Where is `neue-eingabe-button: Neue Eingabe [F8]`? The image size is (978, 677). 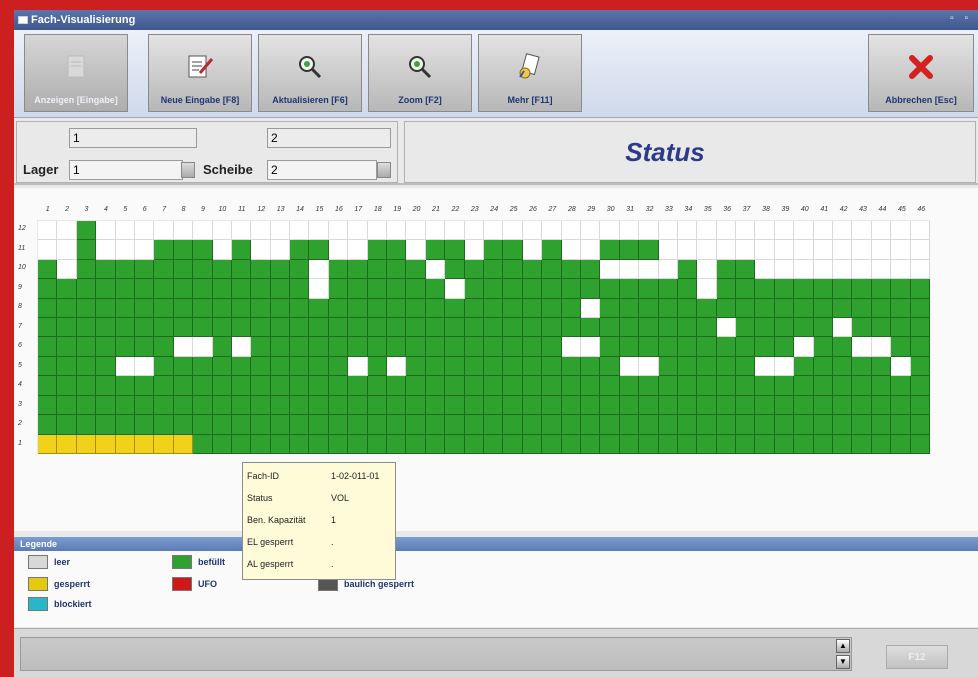 neue-eingabe-button: Neue Eingabe [F8] is located at coordinates (200, 73).